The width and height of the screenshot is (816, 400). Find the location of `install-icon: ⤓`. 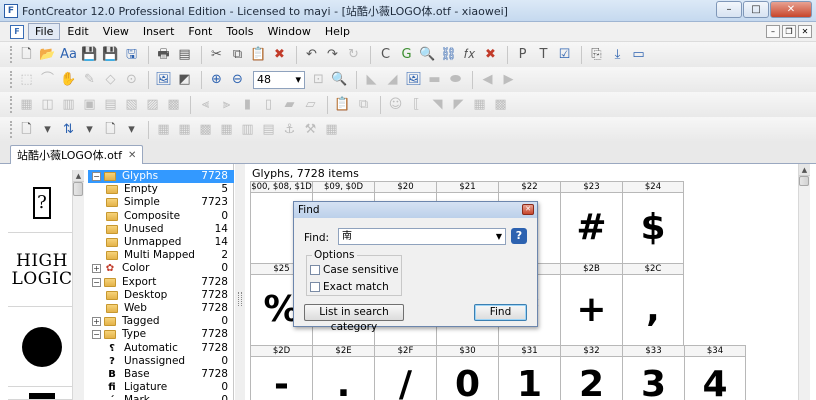

install-icon: ⤓ is located at coordinates (617, 54).